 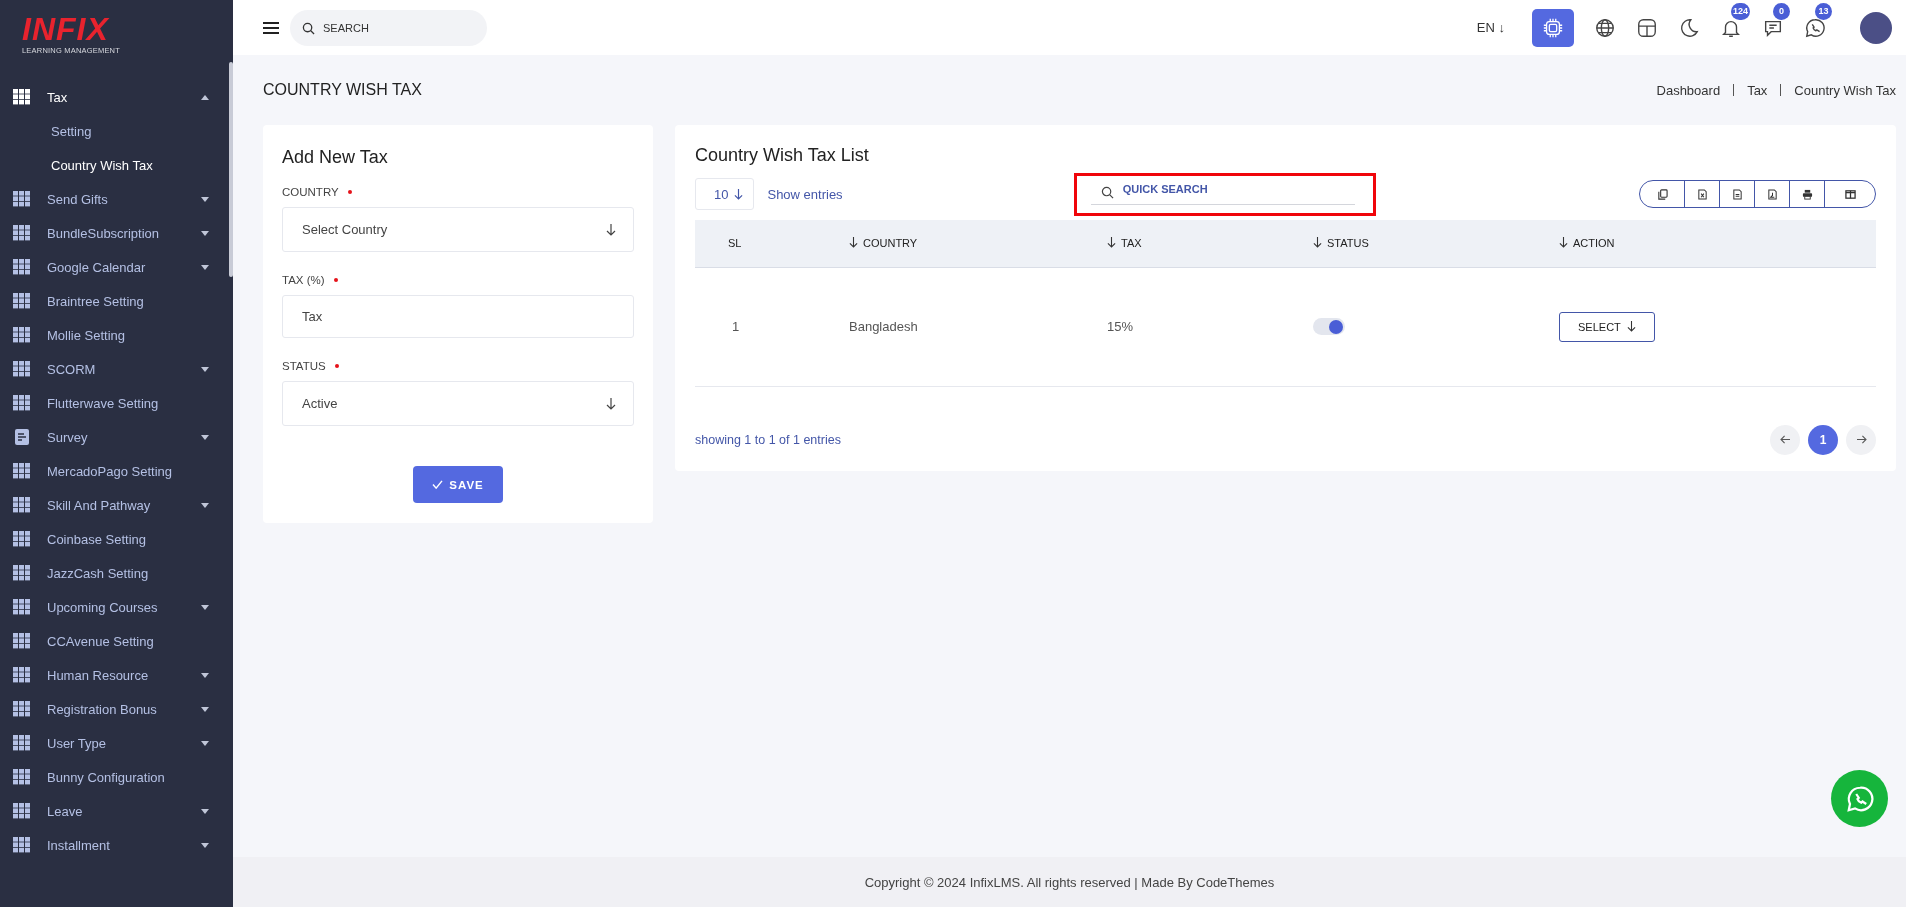 What do you see at coordinates (1222, 193) in the screenshot?
I see `quick-search-field: QUICK SEARCH` at bounding box center [1222, 193].